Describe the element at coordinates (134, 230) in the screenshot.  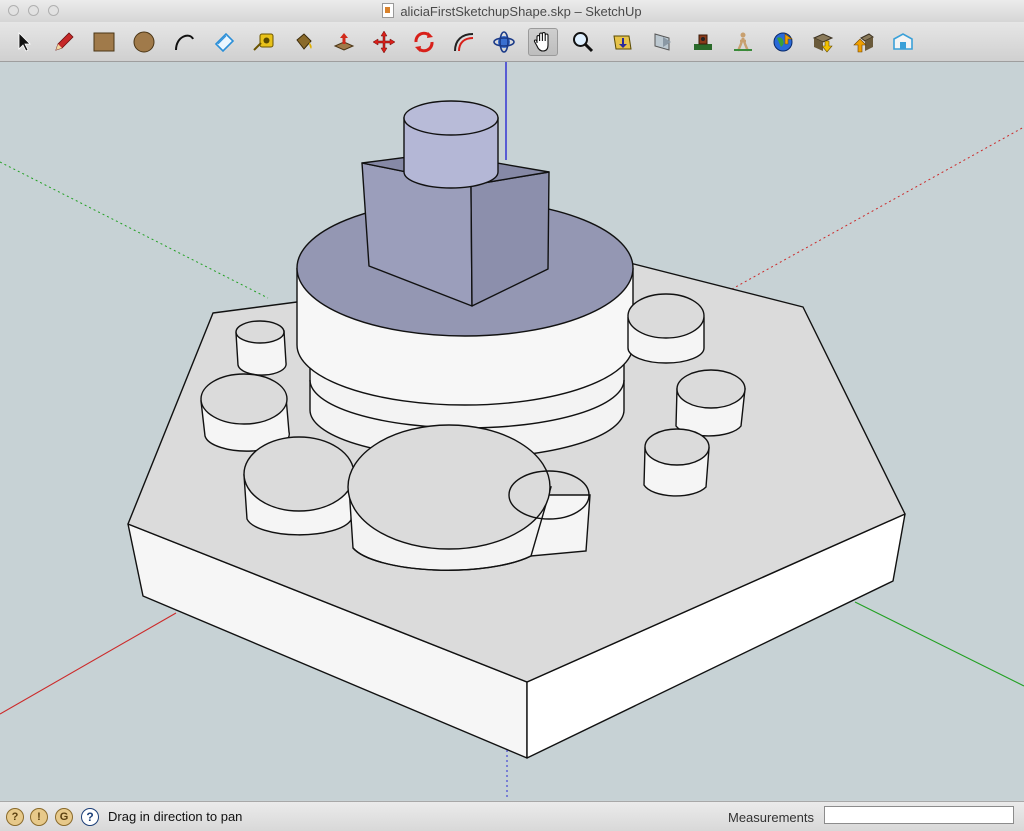
I see `green-axis-negative` at that location.